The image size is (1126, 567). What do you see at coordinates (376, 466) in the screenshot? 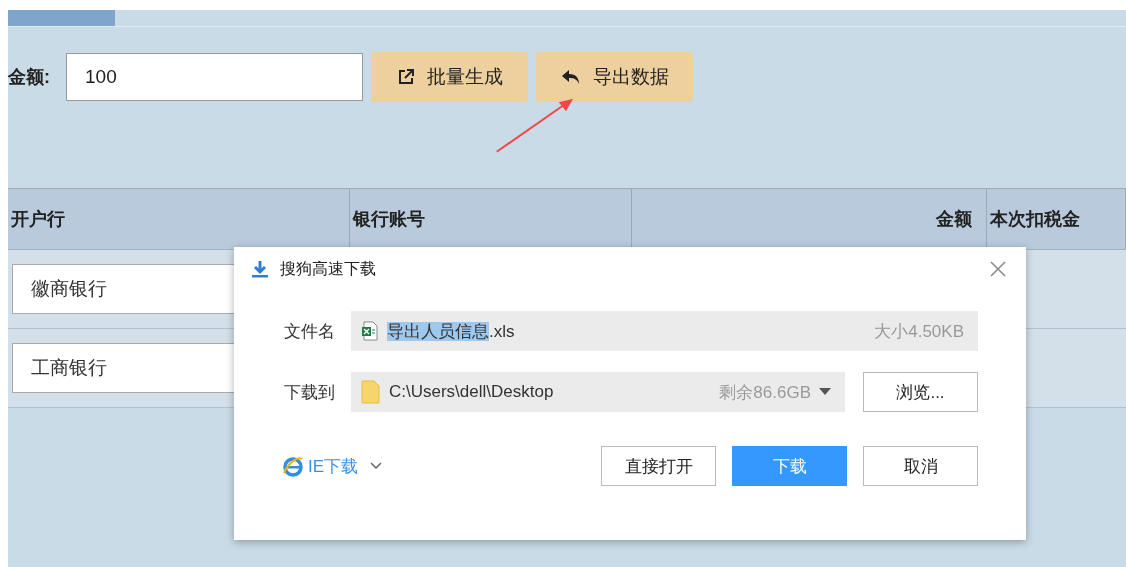
I see `chevron-down-icon` at bounding box center [376, 466].